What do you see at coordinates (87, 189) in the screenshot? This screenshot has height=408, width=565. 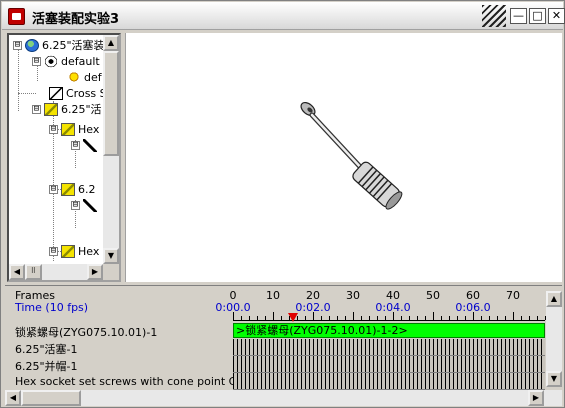 I see `tree-item-label: 6.2` at bounding box center [87, 189].